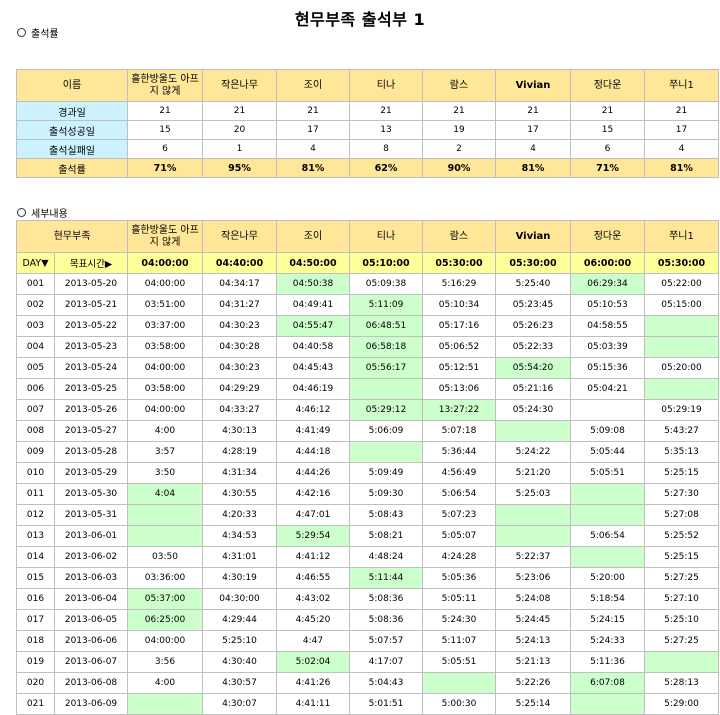 The height and width of the screenshot is (715, 720). What do you see at coordinates (91, 662) in the screenshot?
I see `date-cell: 2013-06-07` at bounding box center [91, 662].